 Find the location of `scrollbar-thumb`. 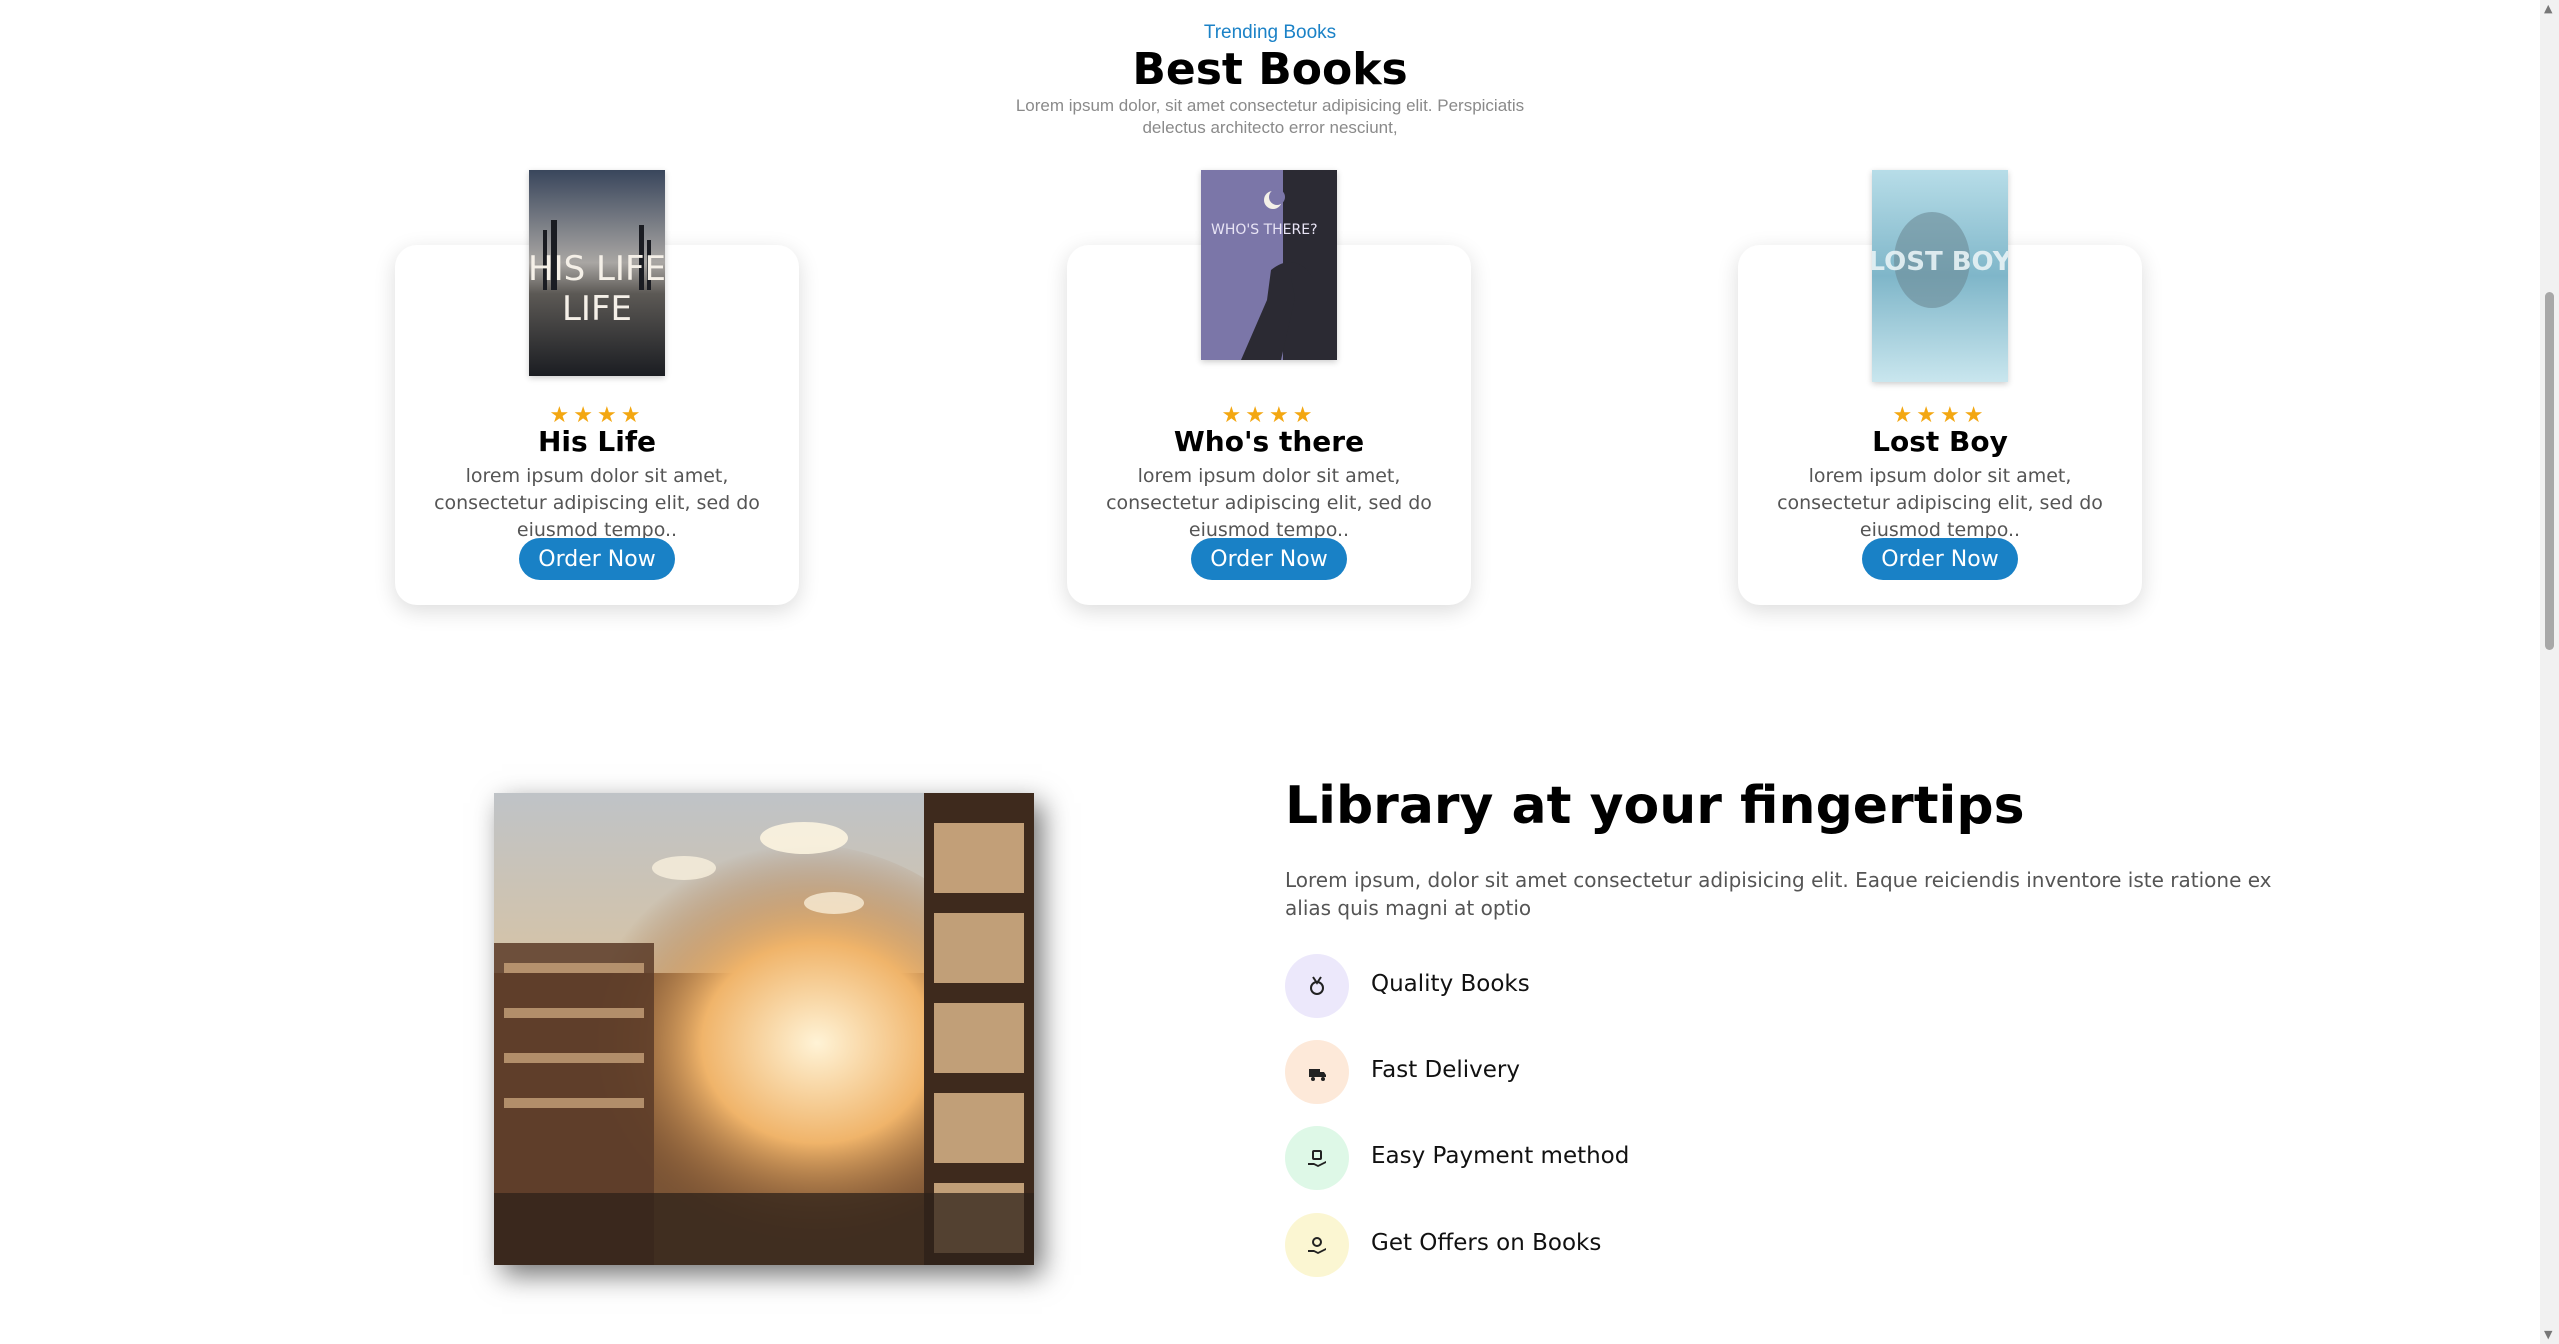

scrollbar-thumb is located at coordinates (2549, 471).